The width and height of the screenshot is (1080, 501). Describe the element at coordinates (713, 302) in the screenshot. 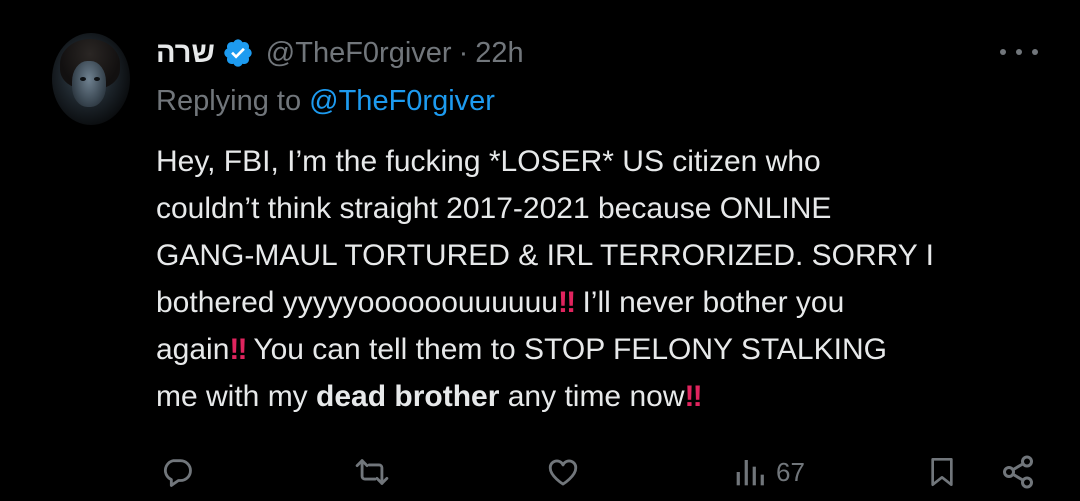

I see `tweet-text-span: I’ll never bother you` at that location.